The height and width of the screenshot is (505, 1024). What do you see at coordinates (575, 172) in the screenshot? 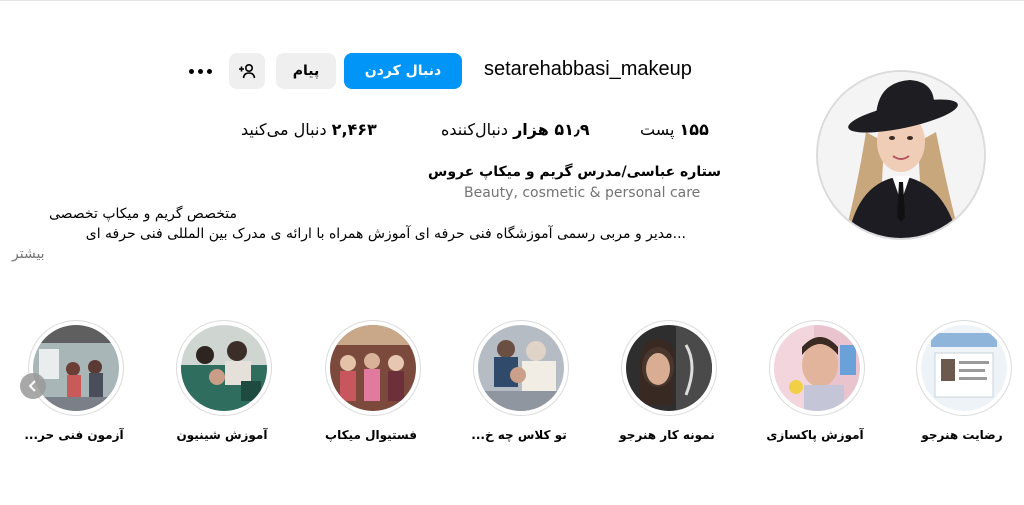
I see `profile-full-name: ستاره عباسی/مدرس گریم و میکاپ عروس` at bounding box center [575, 172].